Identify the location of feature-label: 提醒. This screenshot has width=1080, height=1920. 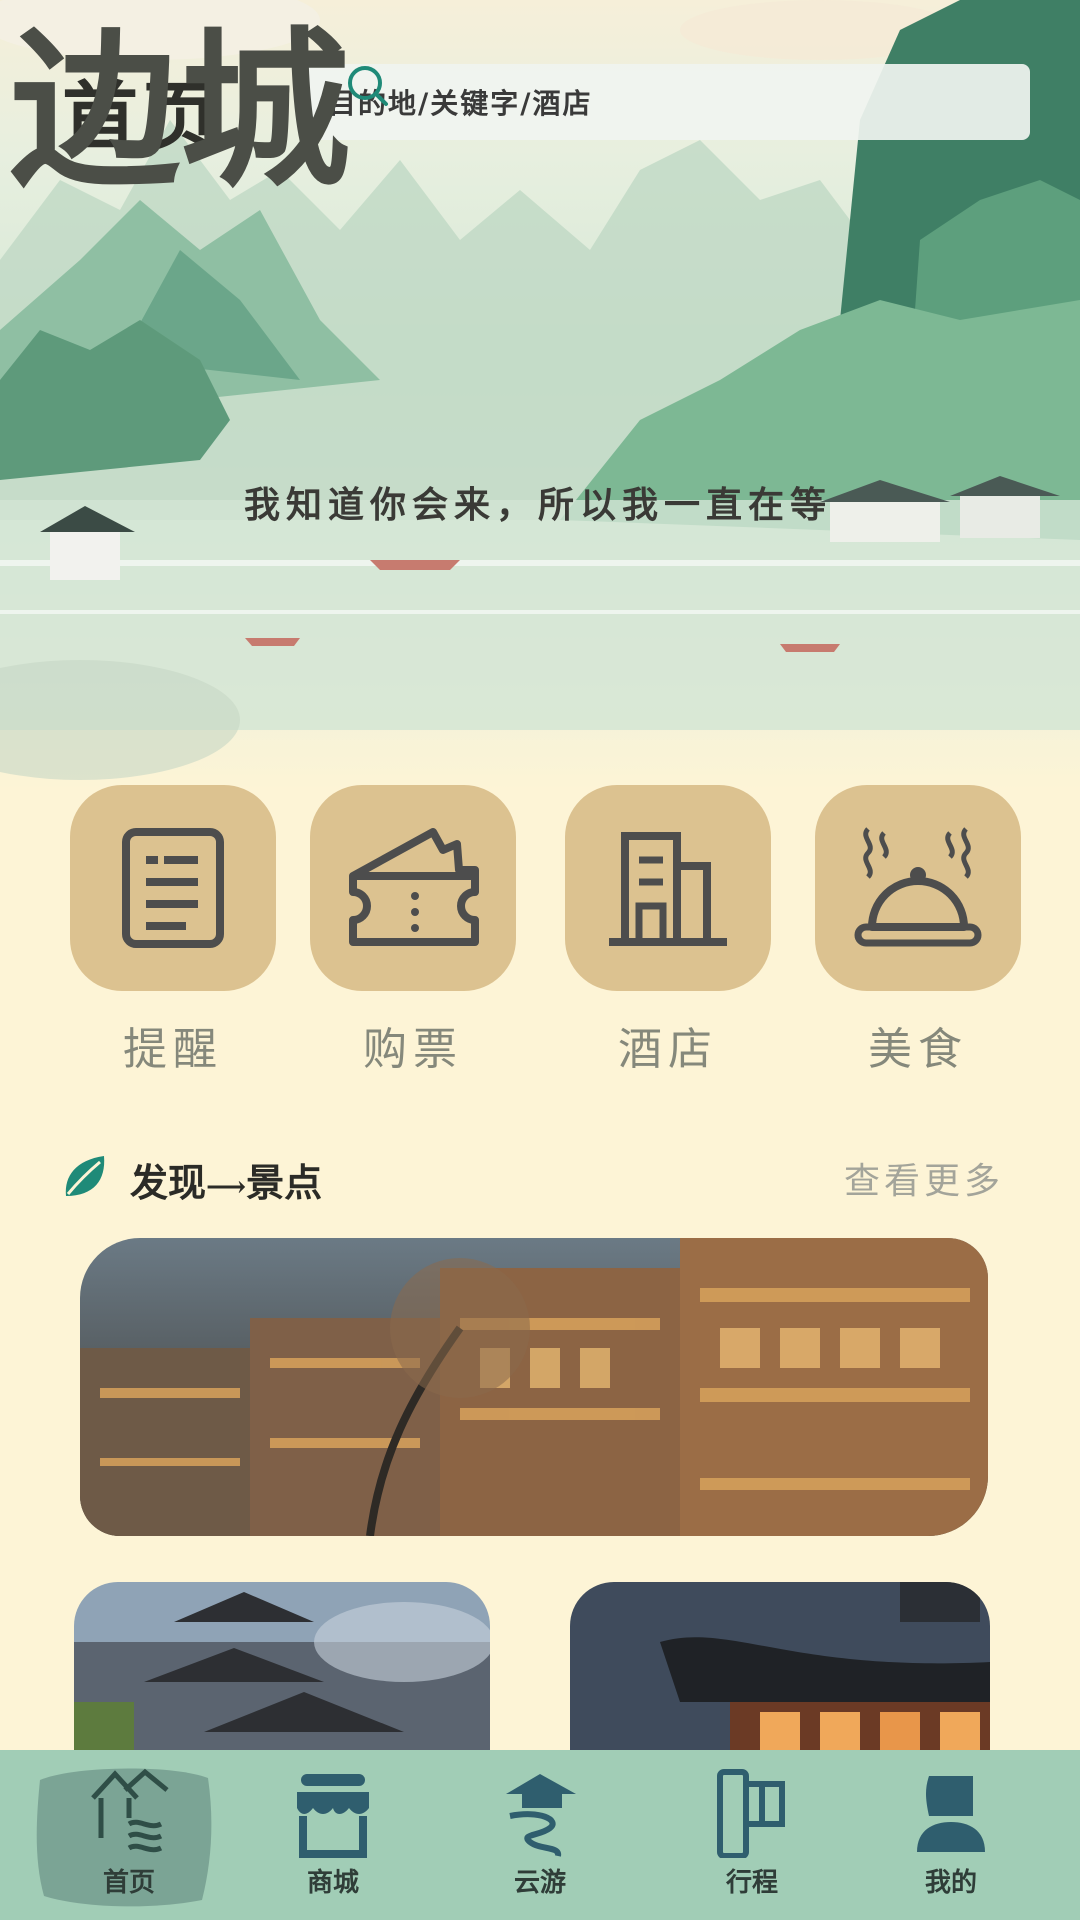
(173, 1049).